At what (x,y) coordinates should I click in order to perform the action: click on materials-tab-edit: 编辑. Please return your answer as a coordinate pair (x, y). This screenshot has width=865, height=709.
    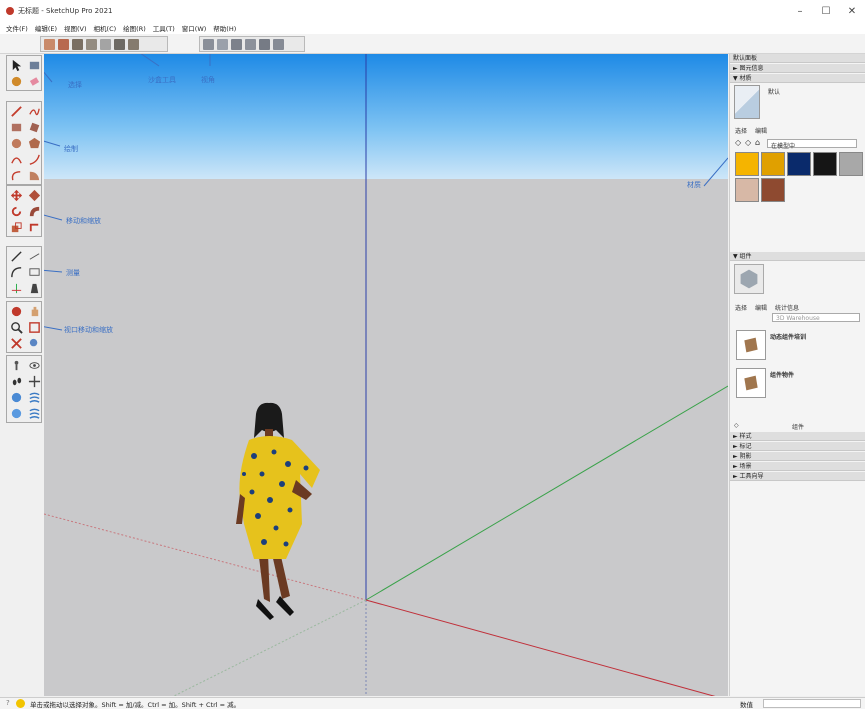
    Looking at the image, I should click on (761, 130).